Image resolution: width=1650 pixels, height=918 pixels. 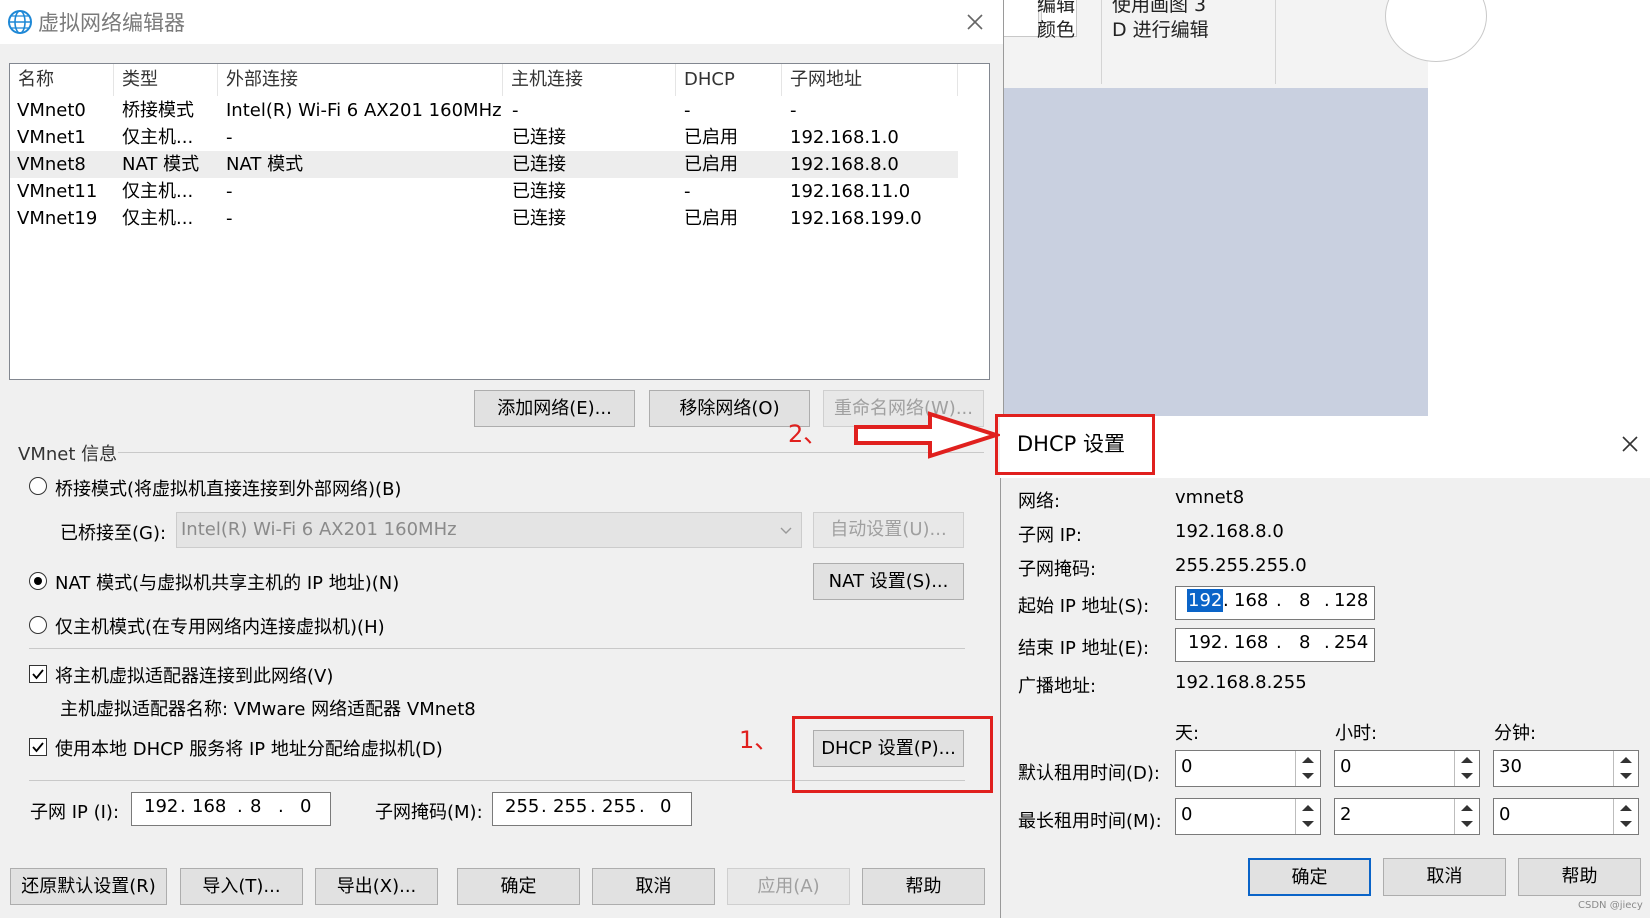 What do you see at coordinates (1444, 877) in the screenshot?
I see `dhcp-cancel-button: 取消` at bounding box center [1444, 877].